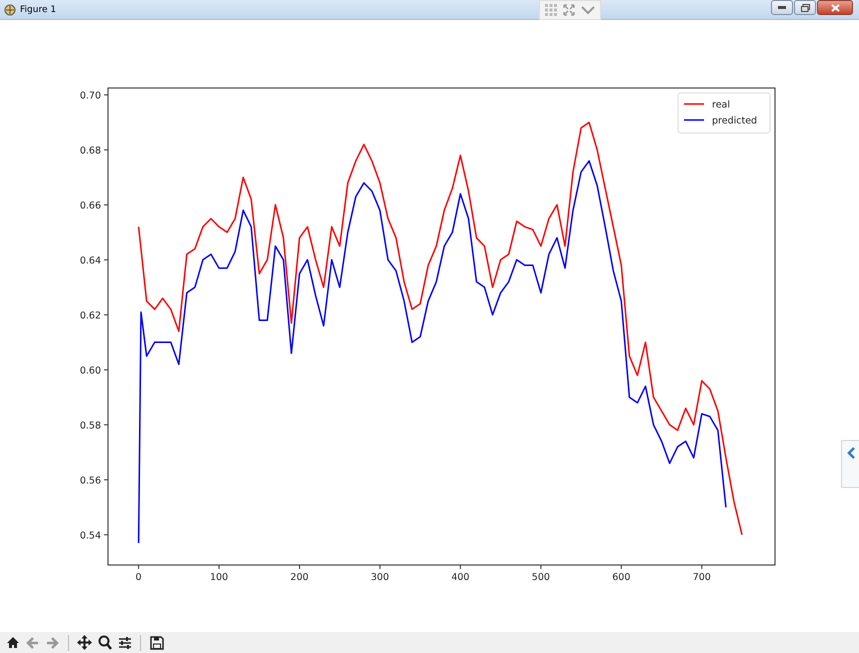 The image size is (859, 653). Describe the element at coordinates (588, 9) in the screenshot. I see `chevron-down-icon` at that location.